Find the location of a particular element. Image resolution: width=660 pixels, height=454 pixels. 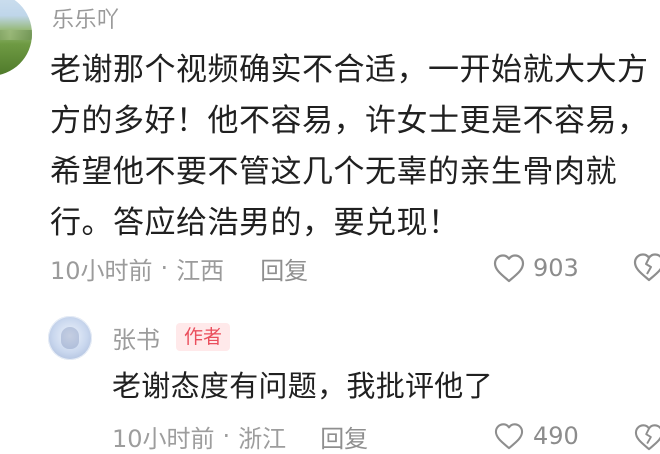

comment-location: 江西 is located at coordinates (200, 270).